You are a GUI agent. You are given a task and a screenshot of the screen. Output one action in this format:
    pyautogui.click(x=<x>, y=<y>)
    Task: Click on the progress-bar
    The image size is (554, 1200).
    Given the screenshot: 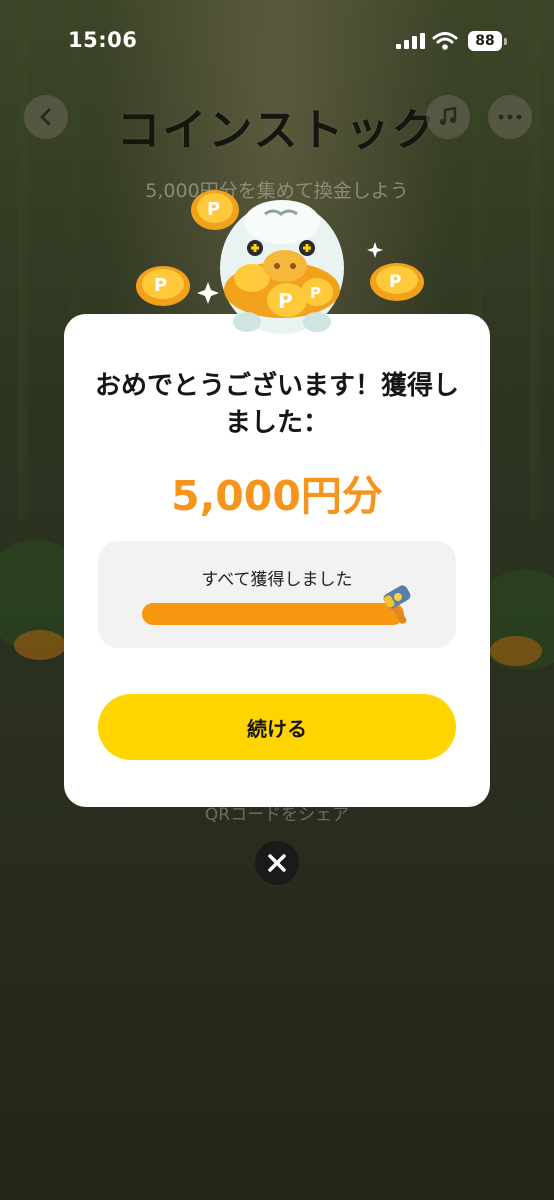 What is the action you would take?
    pyautogui.click(x=273, y=614)
    